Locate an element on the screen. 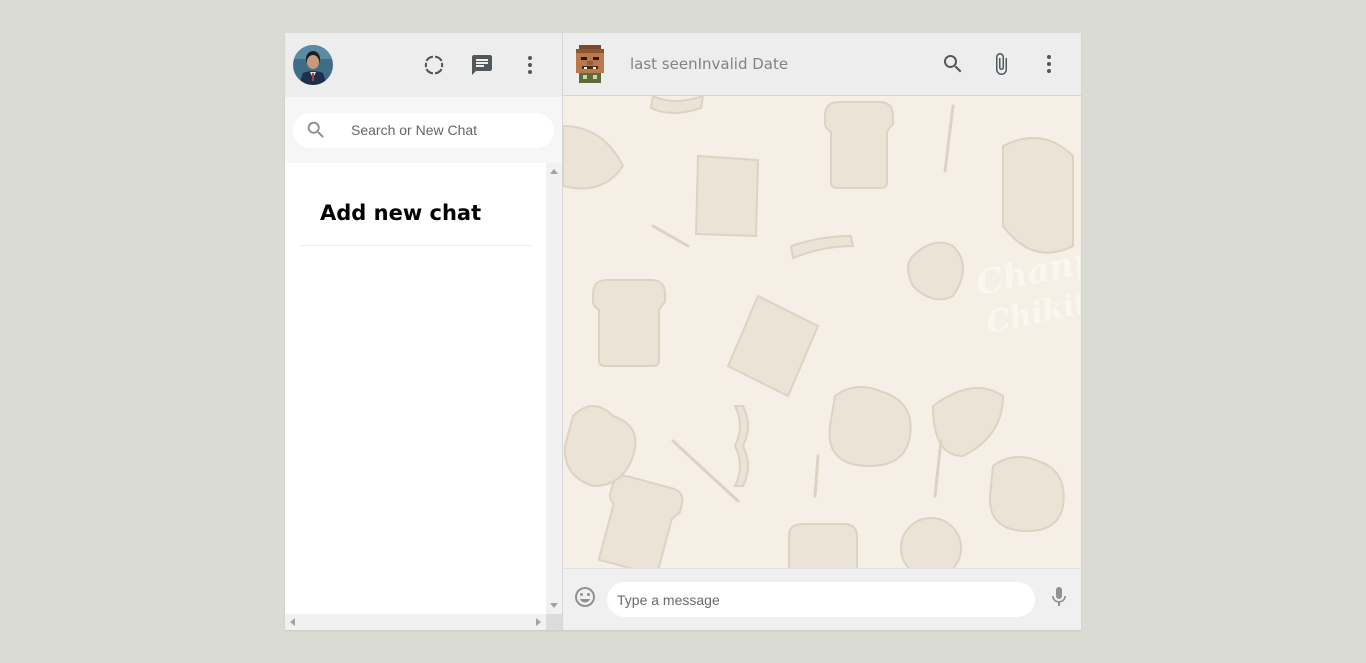 The height and width of the screenshot is (663, 1366). chat-menu-button is located at coordinates (1049, 64).